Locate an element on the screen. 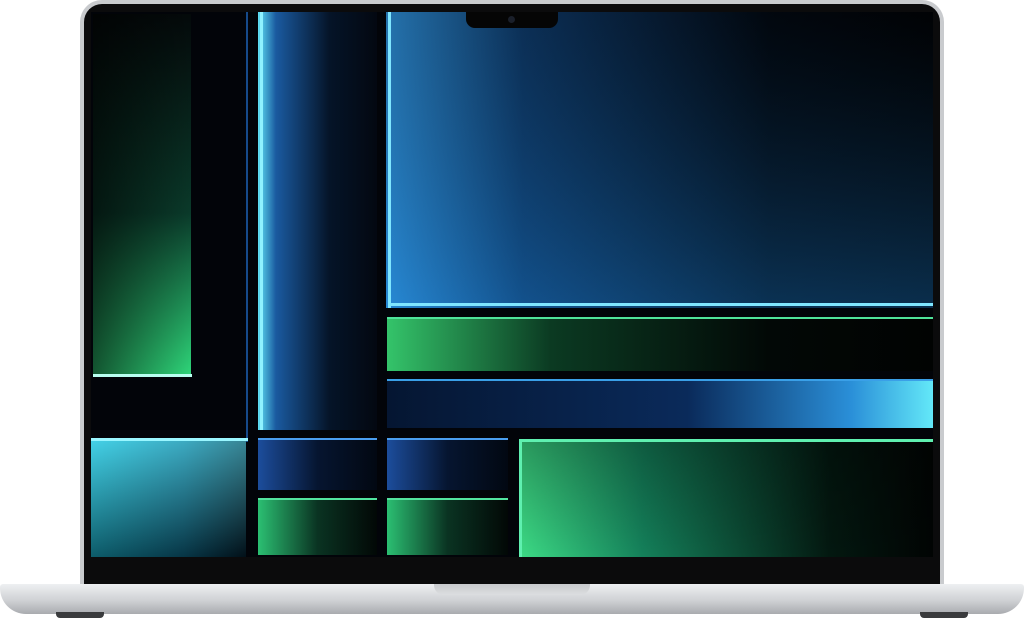 This screenshot has height=625, width=1024. panel-large-left-edge is located at coordinates (389, 160).